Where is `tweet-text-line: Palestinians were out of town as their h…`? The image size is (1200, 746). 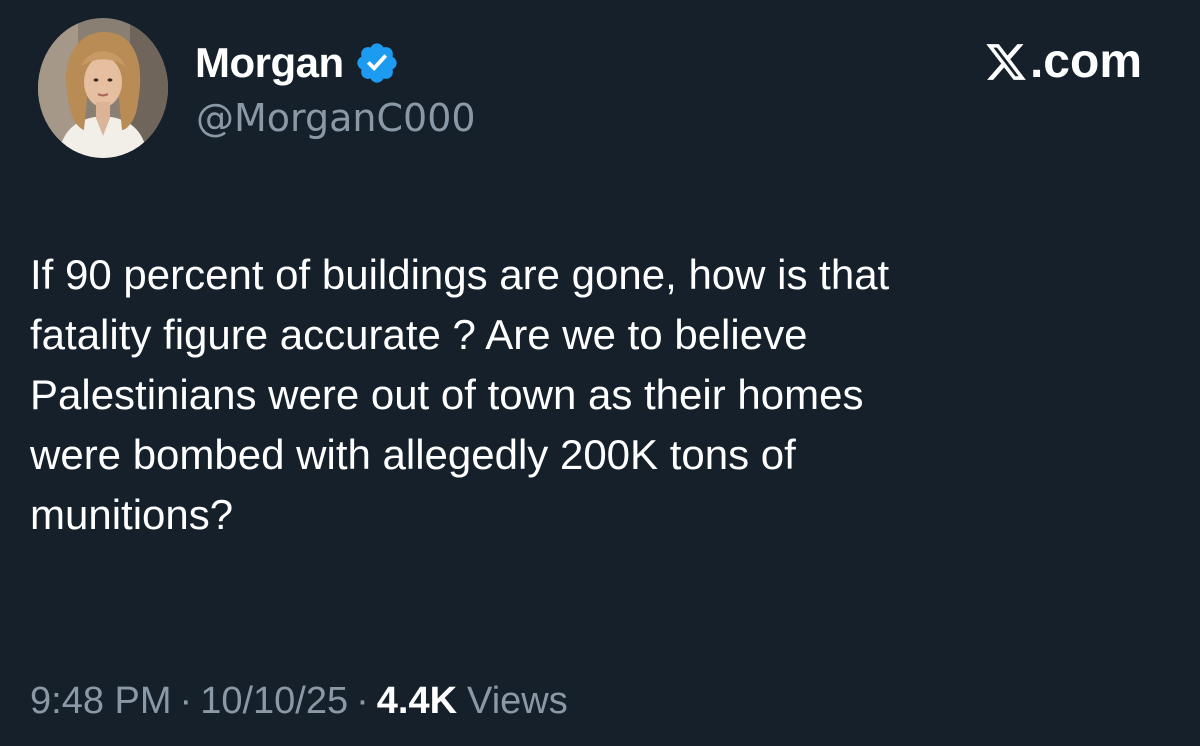
tweet-text-line: Palestinians were out of town as their h… is located at coordinates (447, 394).